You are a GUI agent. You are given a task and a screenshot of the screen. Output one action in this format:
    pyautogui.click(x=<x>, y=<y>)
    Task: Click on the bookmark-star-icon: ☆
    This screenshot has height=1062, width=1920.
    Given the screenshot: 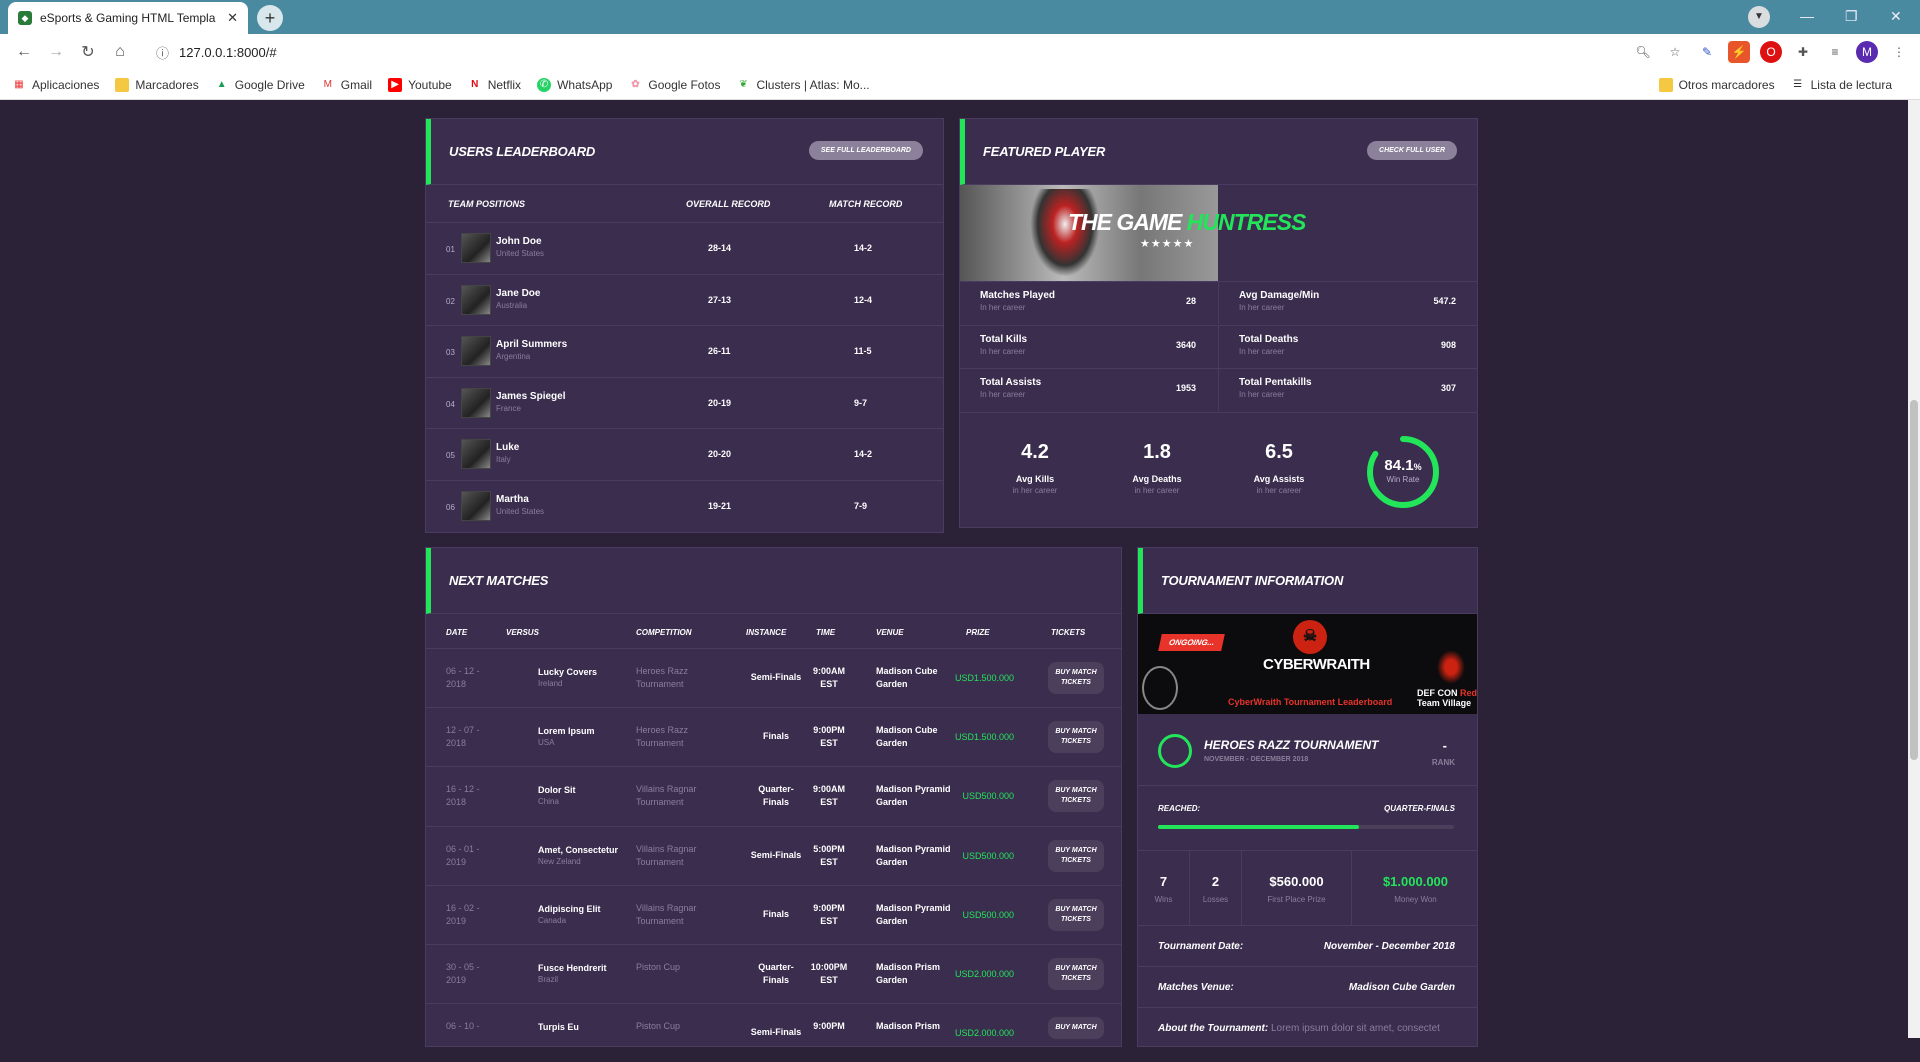 What is the action you would take?
    pyautogui.click(x=1675, y=52)
    